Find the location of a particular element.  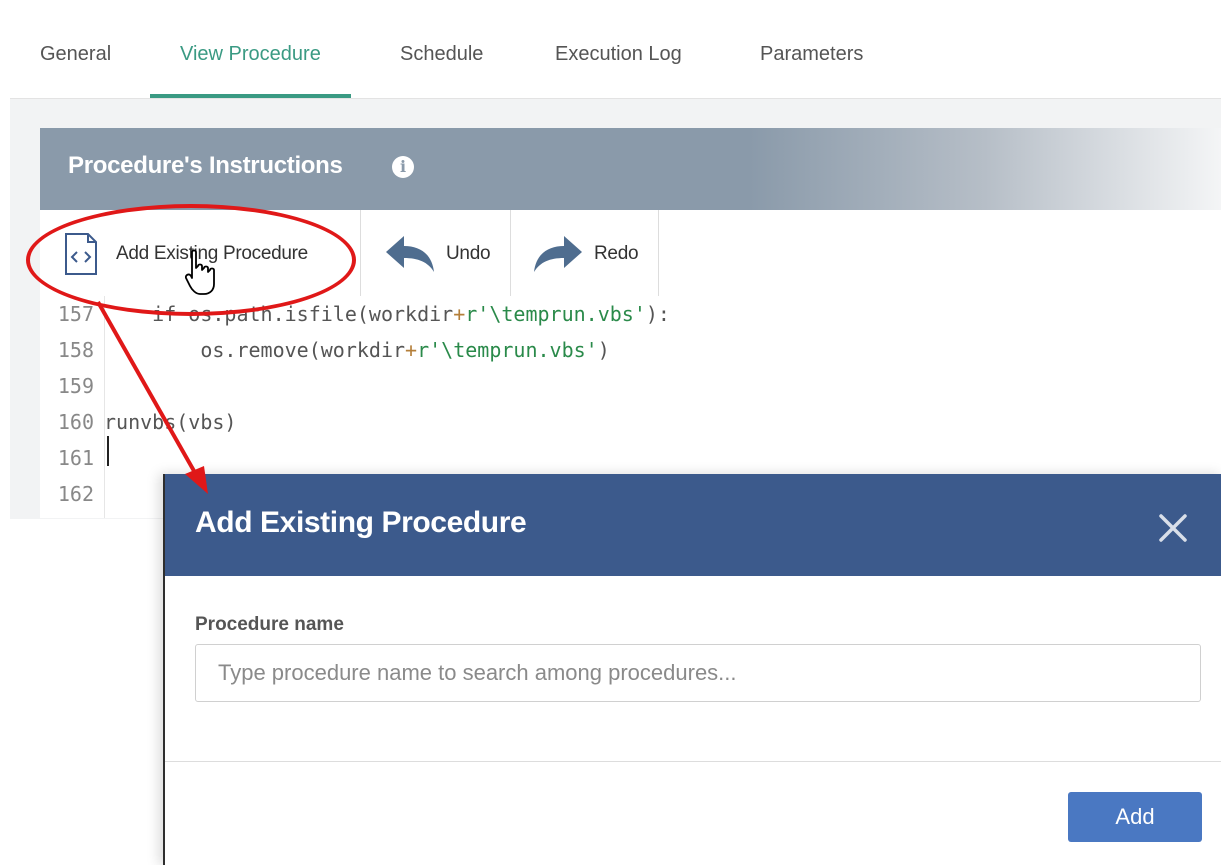

code-line: 160 runvbs(vbs) is located at coordinates (138, 422).